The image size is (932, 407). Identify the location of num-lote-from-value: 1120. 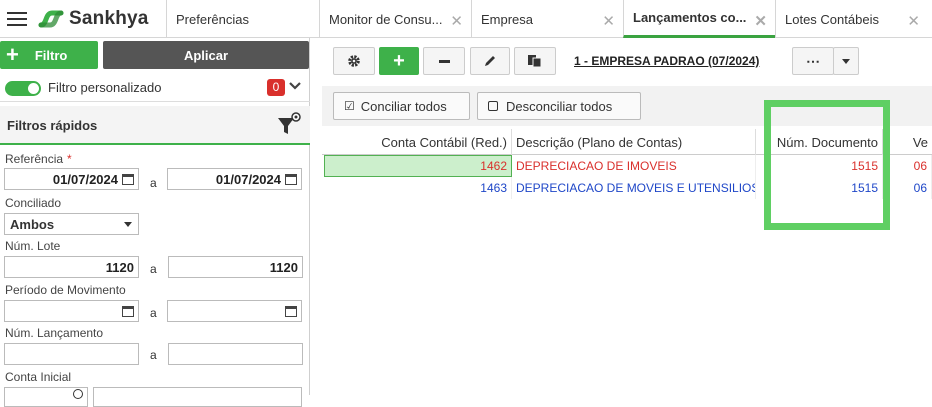
(119, 267).